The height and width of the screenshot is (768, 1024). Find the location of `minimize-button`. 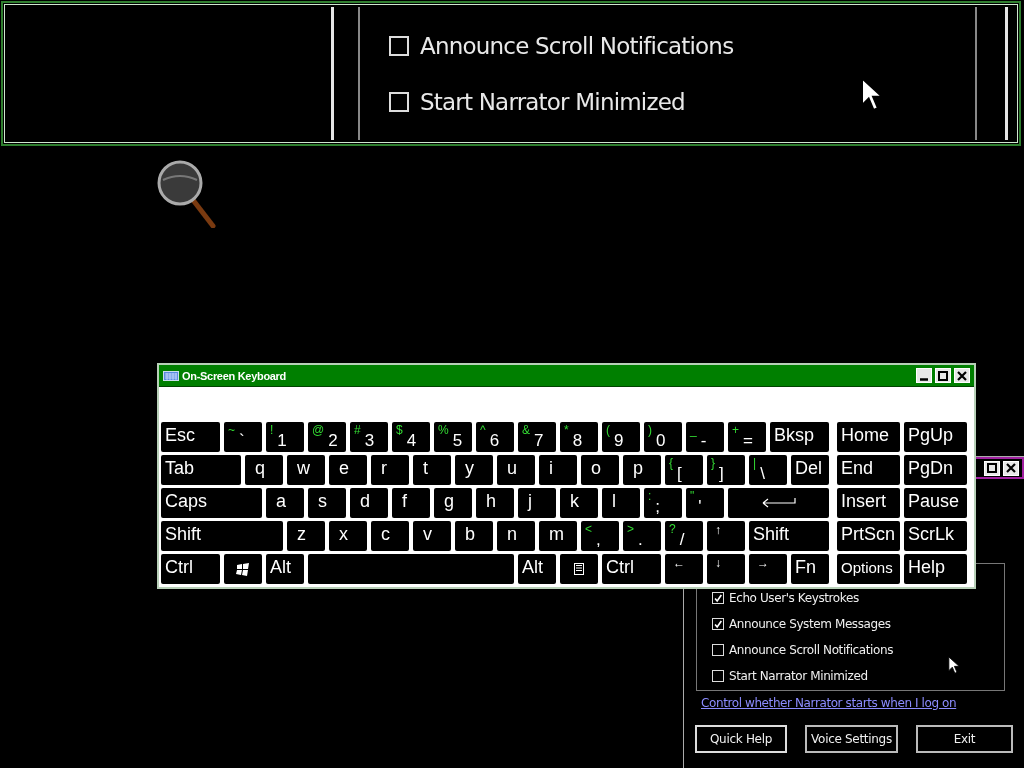

minimize-button is located at coordinates (924, 375).